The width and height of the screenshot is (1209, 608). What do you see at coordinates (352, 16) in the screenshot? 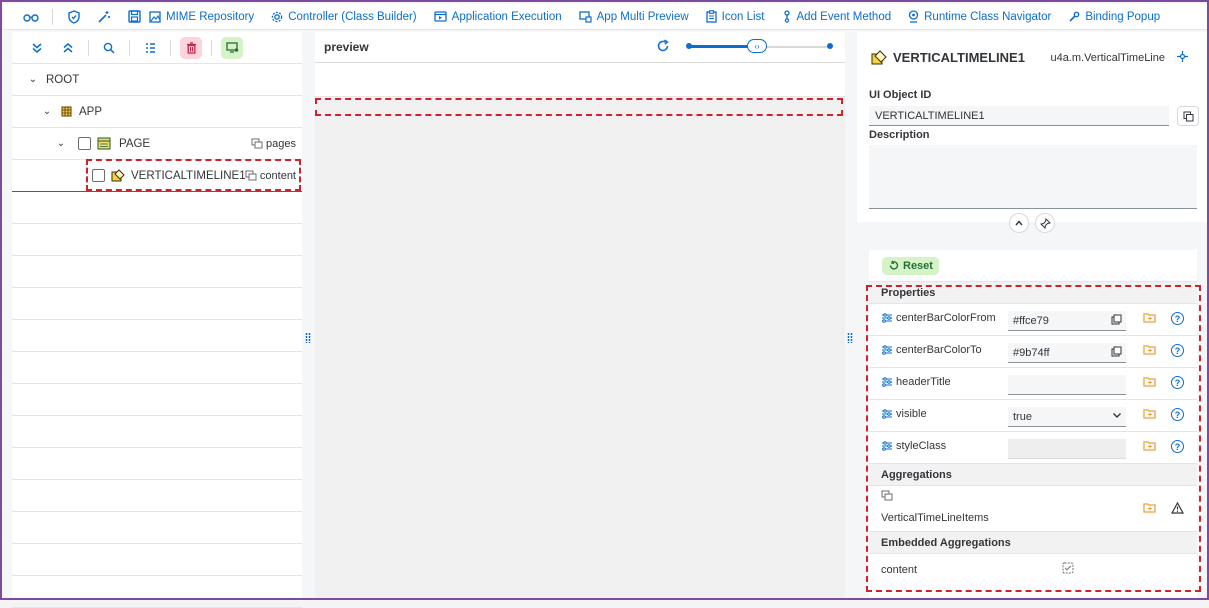
I see `controller-class-builder-label: Controller (Class Builder)` at bounding box center [352, 16].